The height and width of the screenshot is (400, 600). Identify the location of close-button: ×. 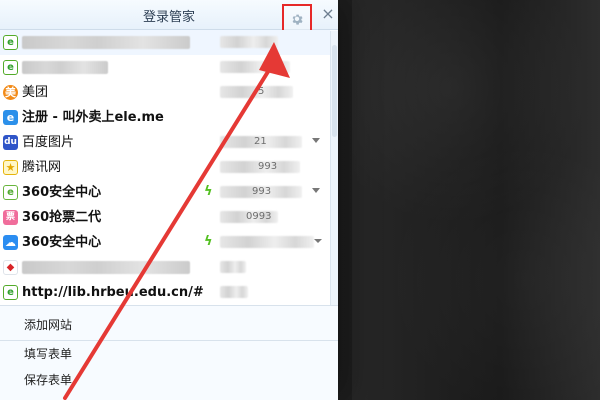
(328, 14).